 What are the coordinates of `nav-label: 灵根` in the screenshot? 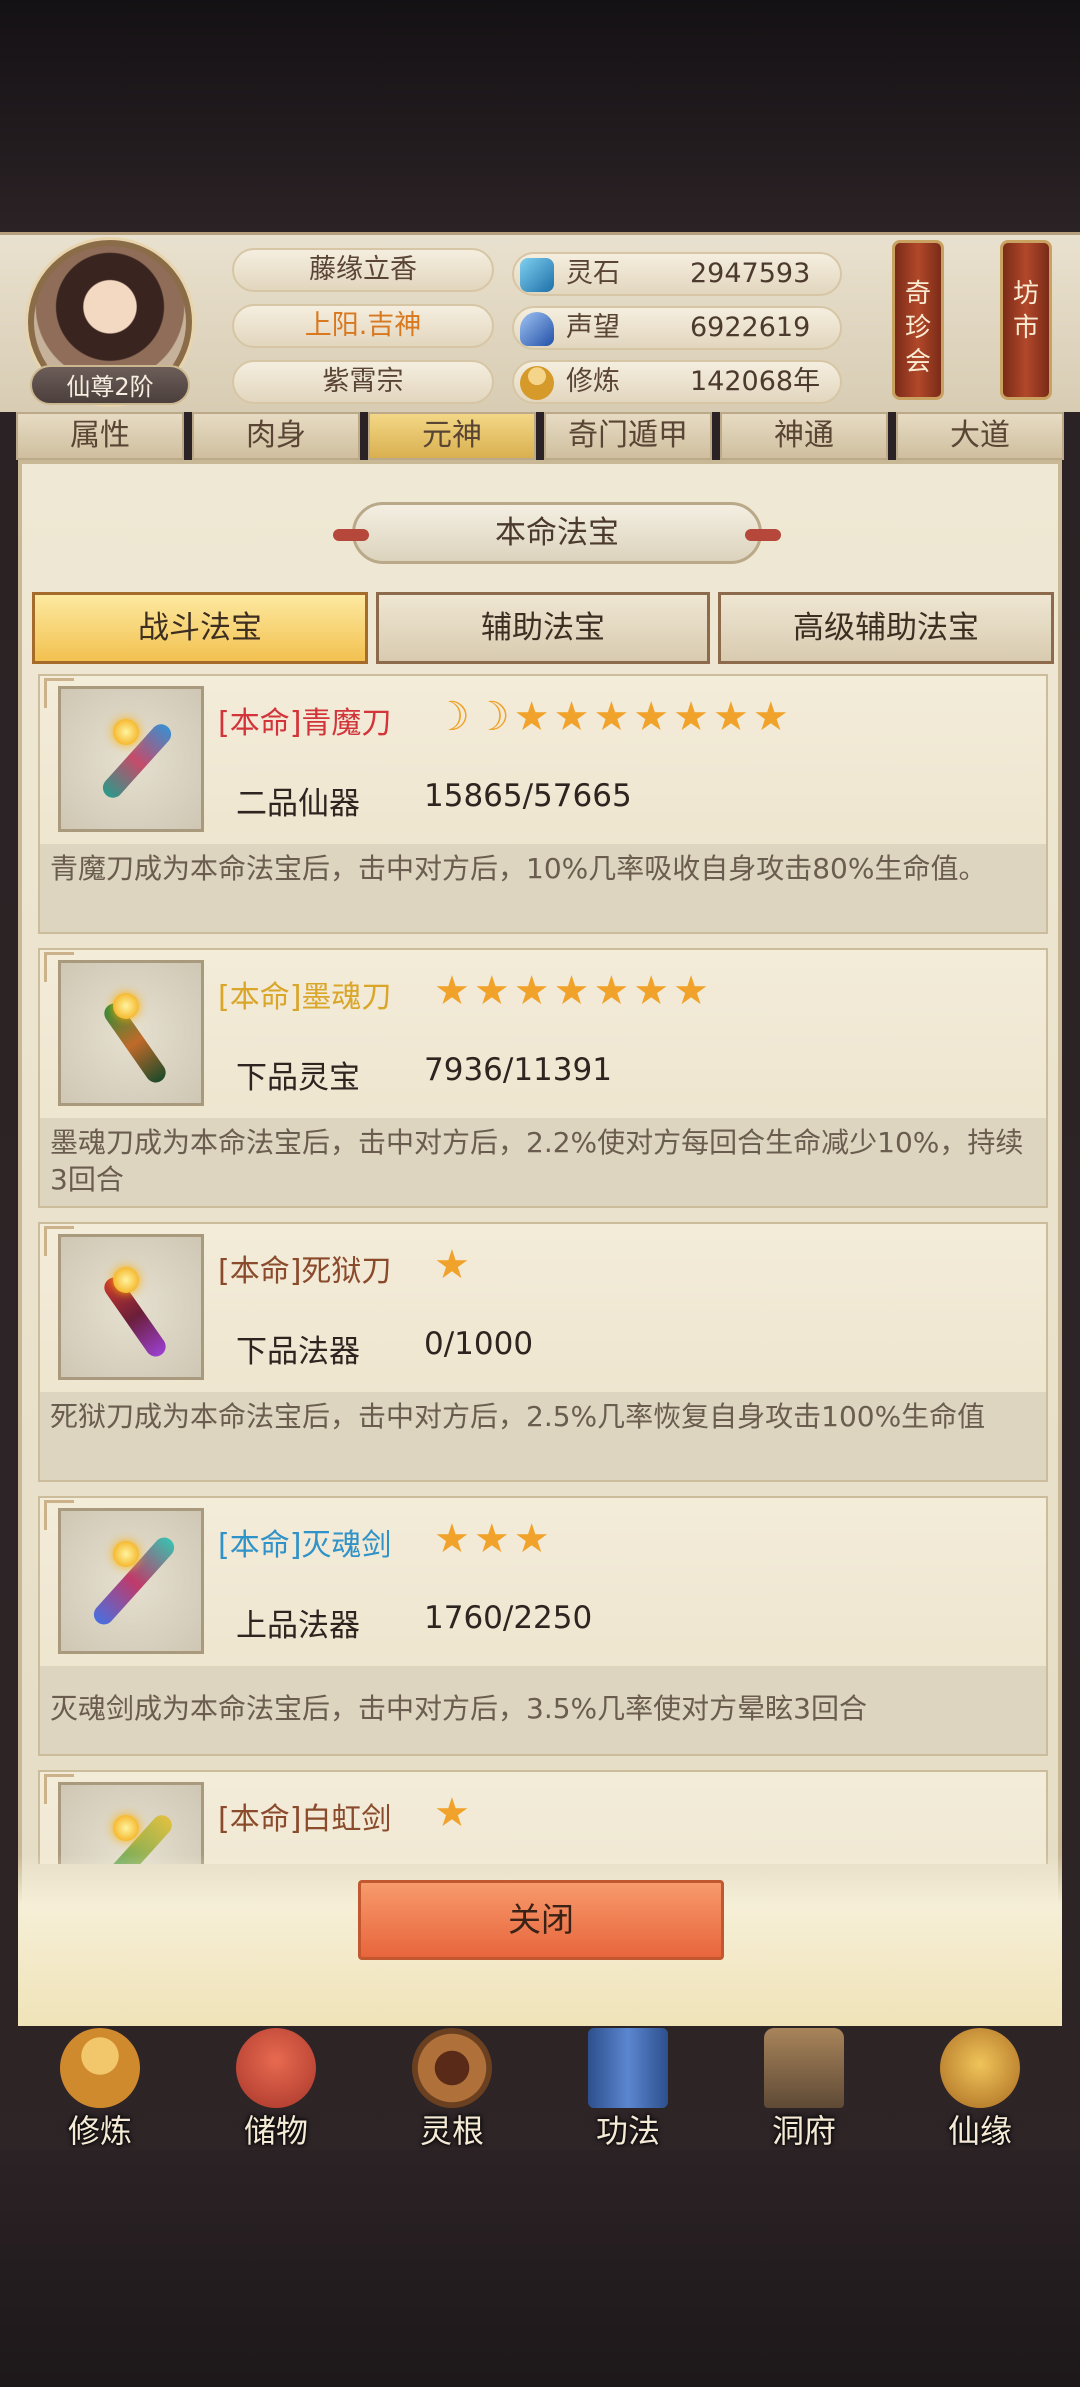 It's located at (451, 2131).